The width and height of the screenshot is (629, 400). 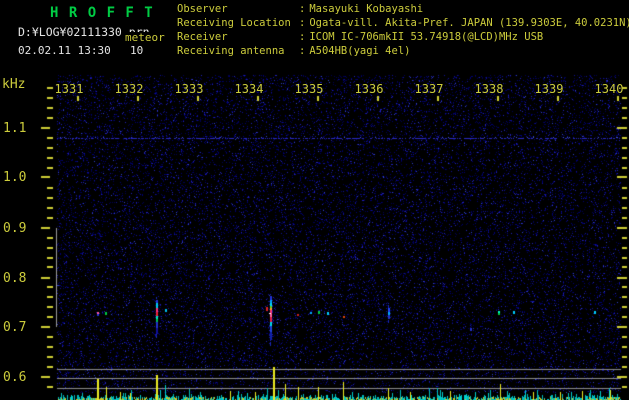 What do you see at coordinates (189, 89) in the screenshot?
I see `x-axis-tick-label: 1333` at bounding box center [189, 89].